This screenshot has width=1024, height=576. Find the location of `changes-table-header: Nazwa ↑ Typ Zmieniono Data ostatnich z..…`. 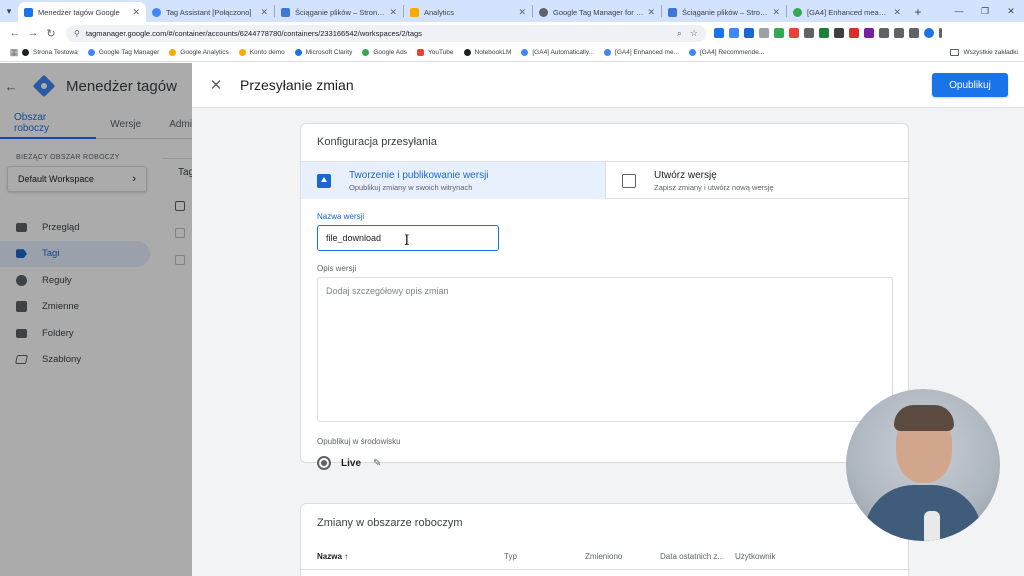

changes-table-header: Nazwa ↑ Typ Zmieniono Data ostatnich z..… is located at coordinates (605, 557).